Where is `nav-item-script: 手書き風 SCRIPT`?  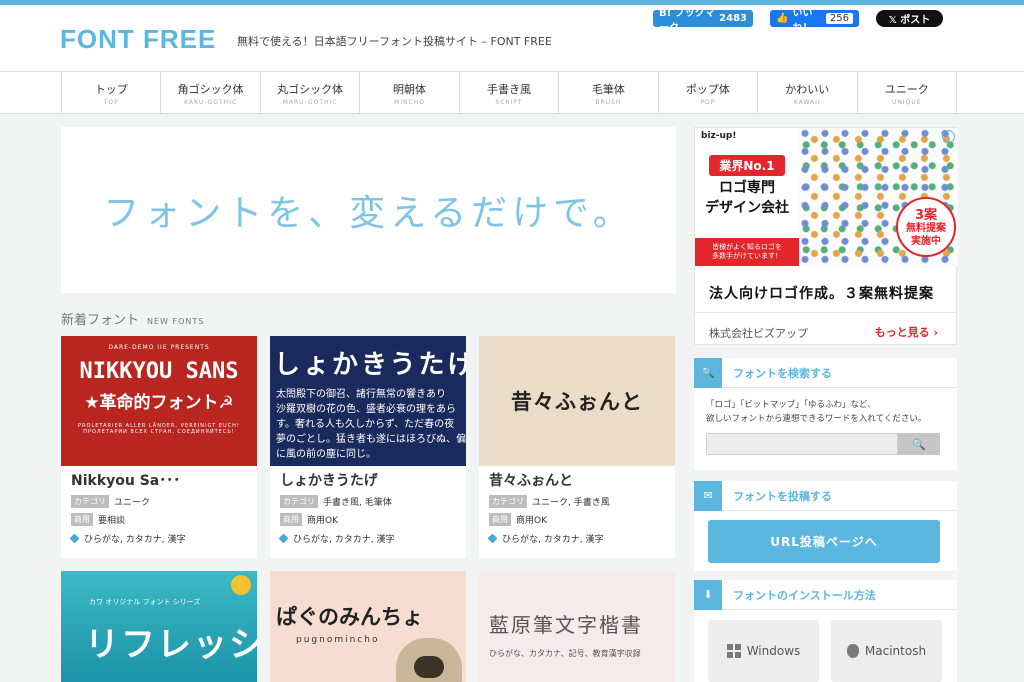 nav-item-script: 手書き風 SCRIPT is located at coordinates (510, 92).